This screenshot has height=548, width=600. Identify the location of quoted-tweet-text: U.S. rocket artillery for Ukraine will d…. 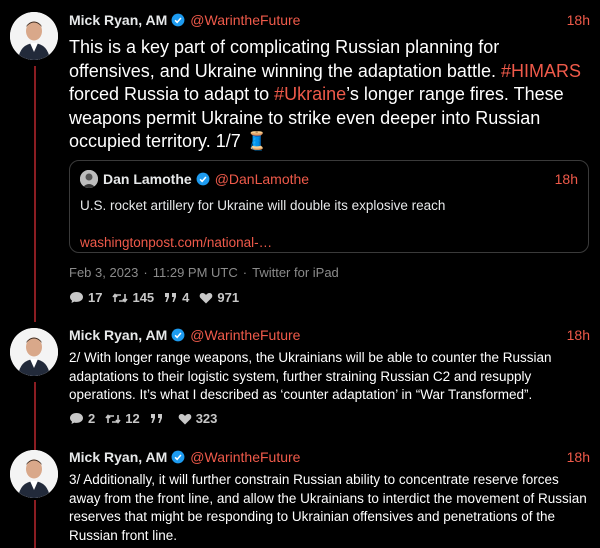
(263, 205).